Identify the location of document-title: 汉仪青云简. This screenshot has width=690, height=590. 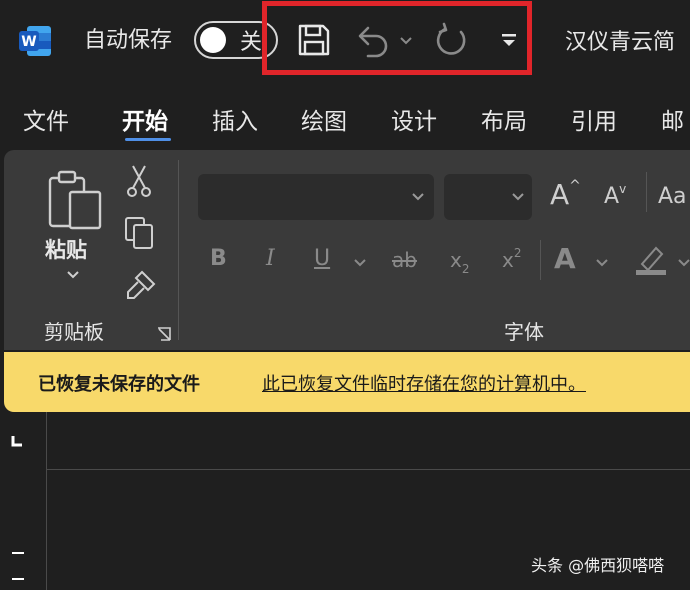
(620, 40).